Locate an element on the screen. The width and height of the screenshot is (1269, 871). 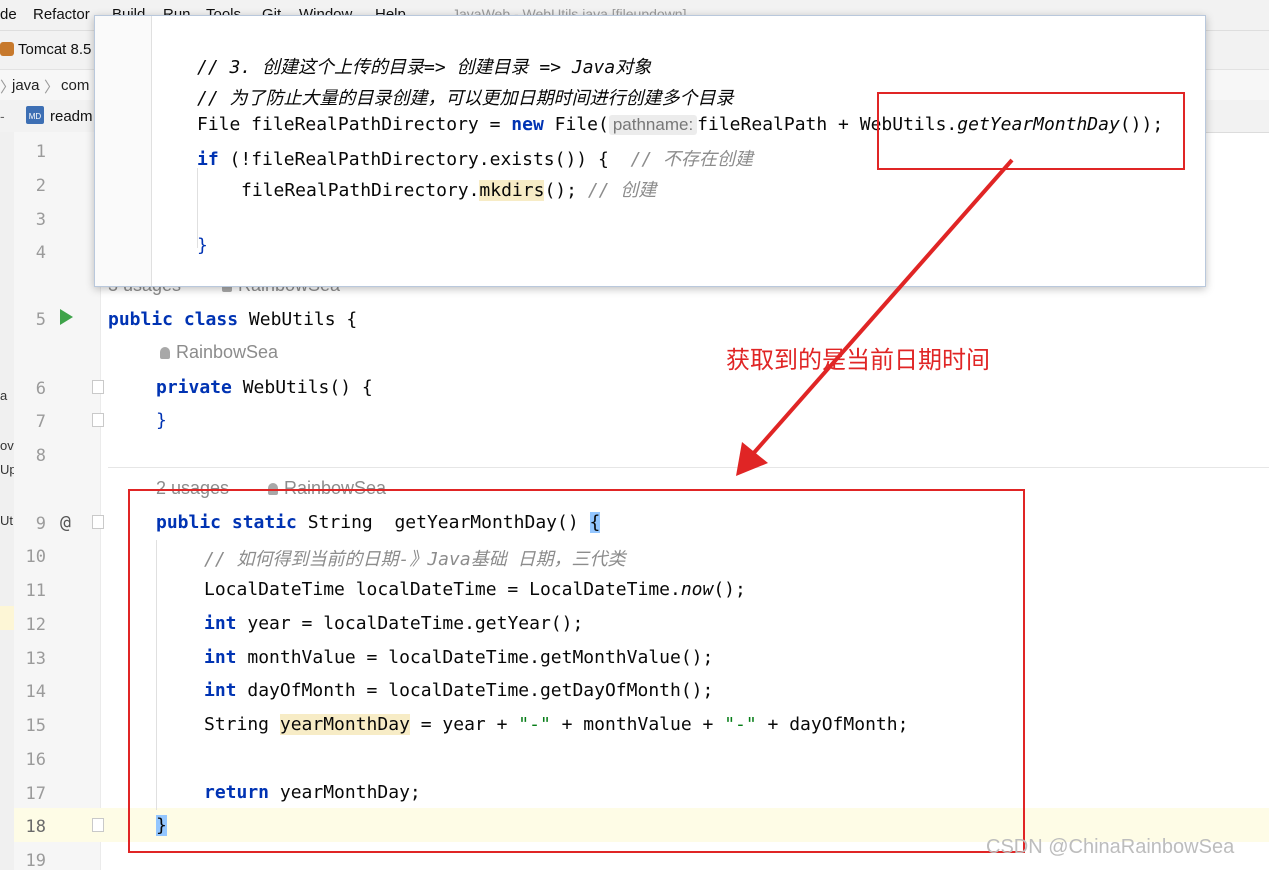
popup-code-line: // 为了防止大量的目录创建，可以更加日期时间进行创建多个目录 is located at coordinates (465, 97).